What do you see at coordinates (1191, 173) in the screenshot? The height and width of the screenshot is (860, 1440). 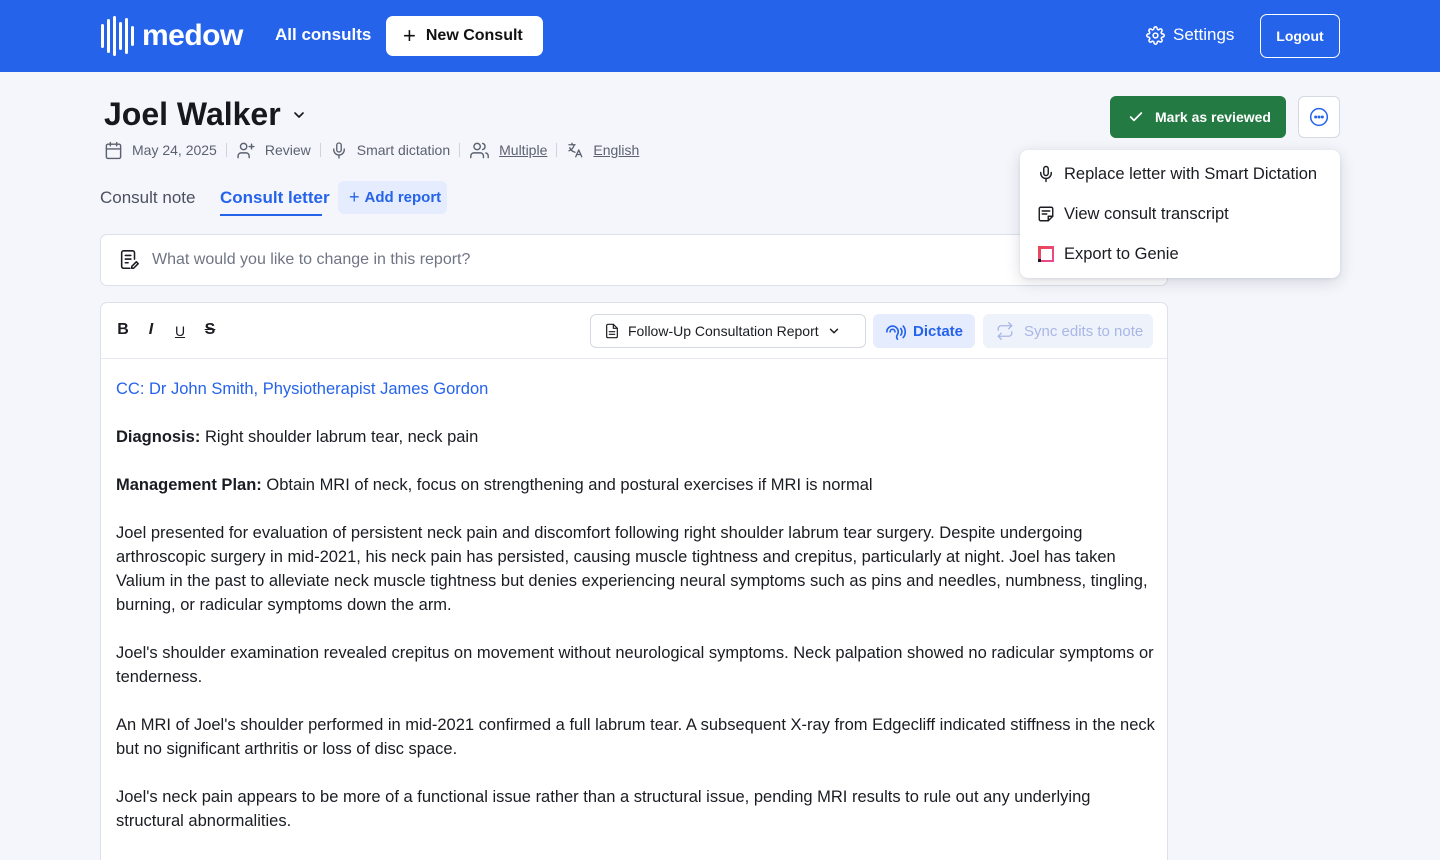 I see `menu-item-label: Replace letter with Smart Dictation` at bounding box center [1191, 173].